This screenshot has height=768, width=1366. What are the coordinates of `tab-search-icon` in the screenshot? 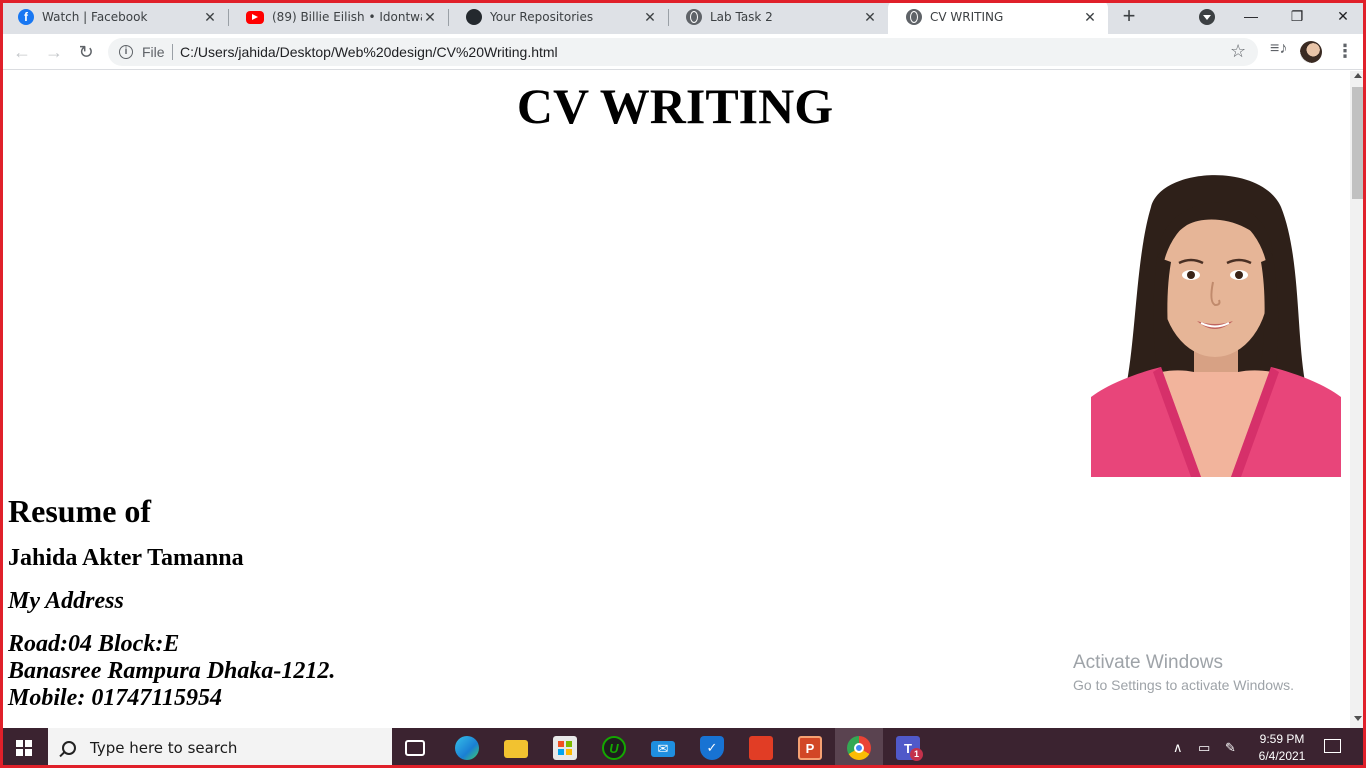 It's located at (1207, 17).